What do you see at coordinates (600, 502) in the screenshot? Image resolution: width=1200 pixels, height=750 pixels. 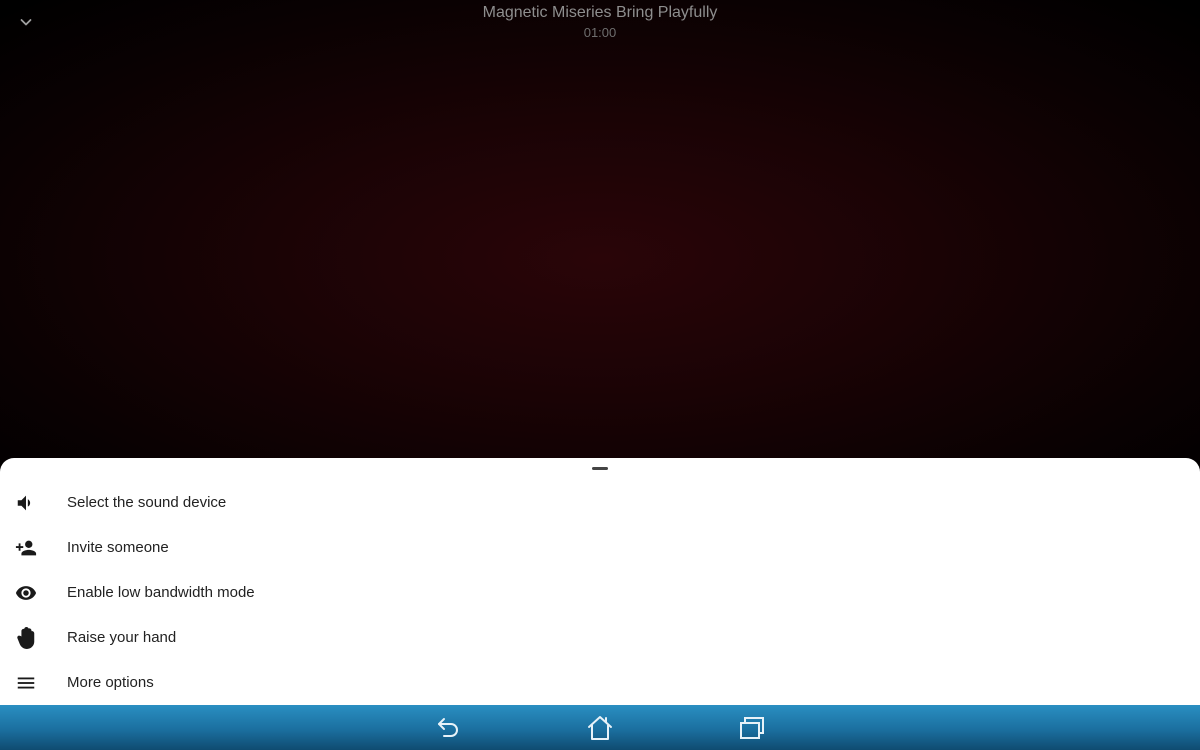 I see `menu-item-sound-device: Select the sound device` at bounding box center [600, 502].